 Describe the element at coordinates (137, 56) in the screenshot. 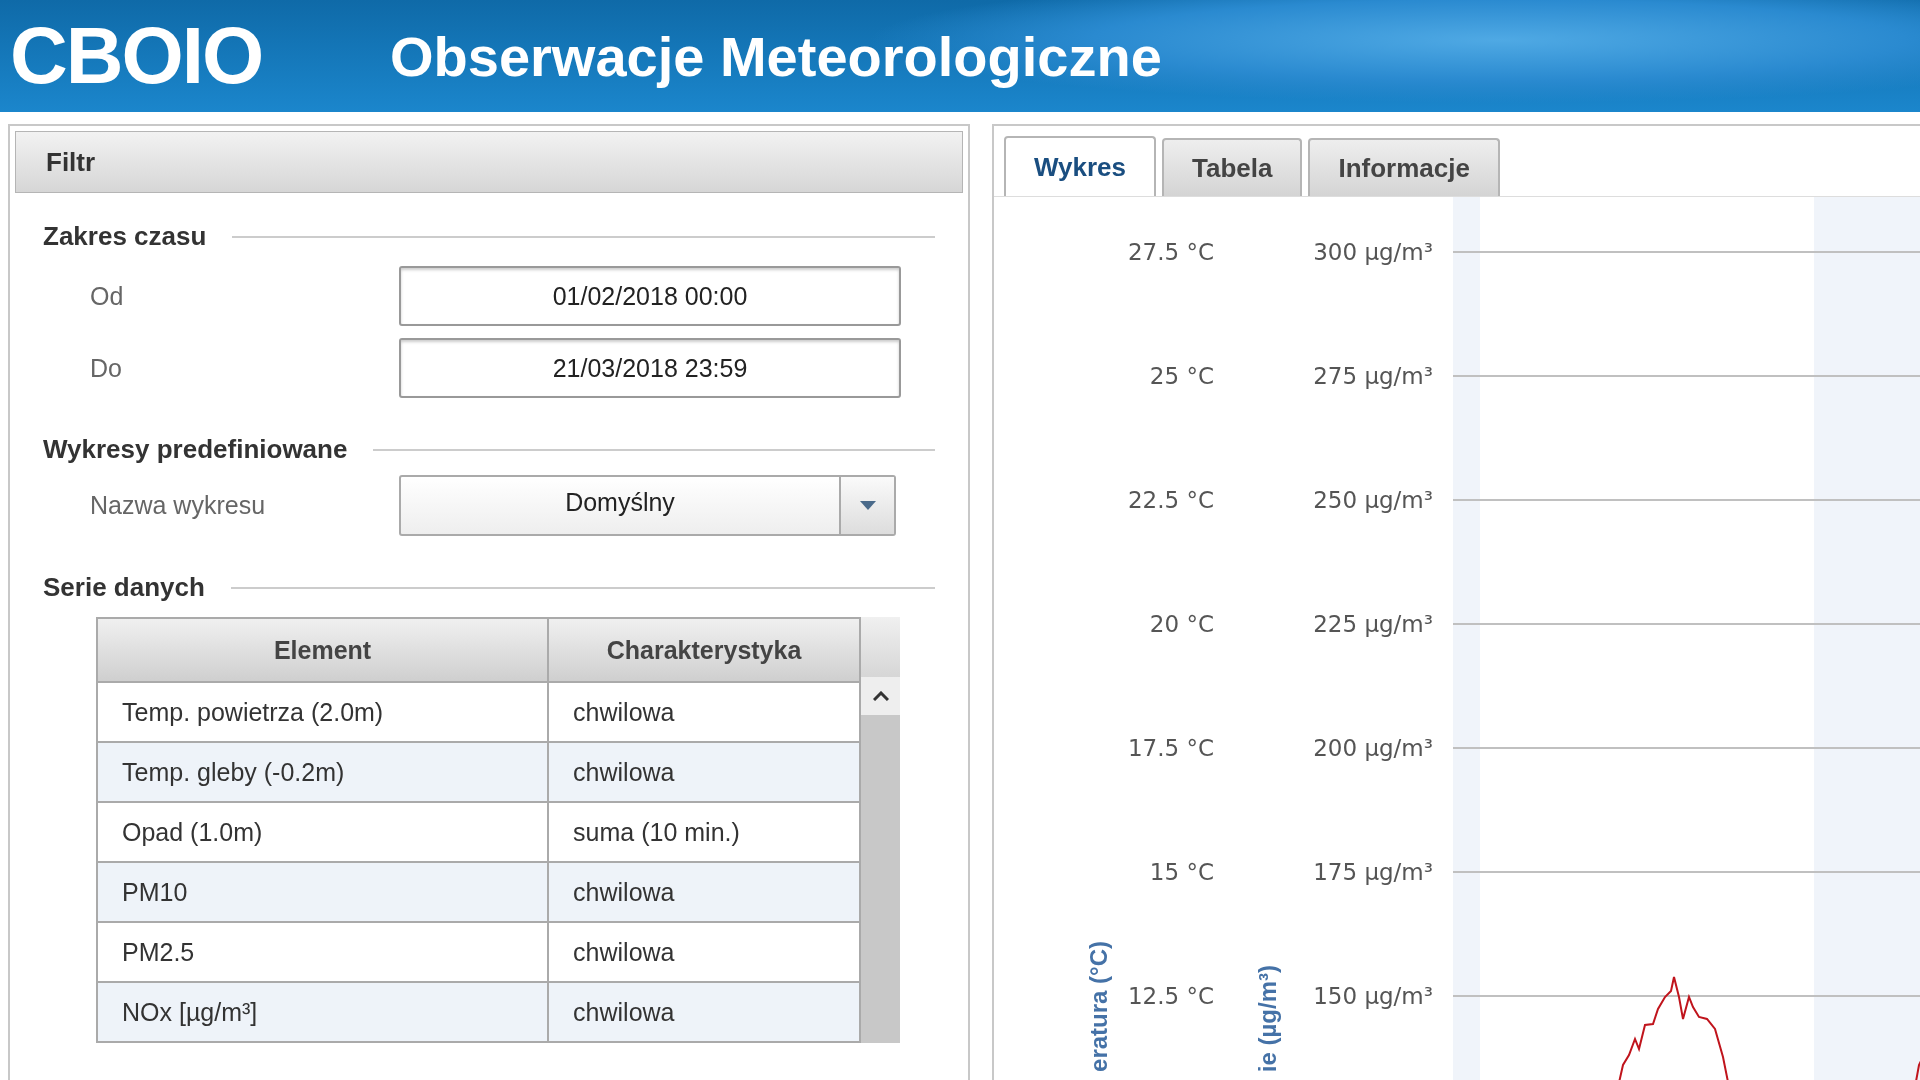

I see `logo: CBOIO` at that location.